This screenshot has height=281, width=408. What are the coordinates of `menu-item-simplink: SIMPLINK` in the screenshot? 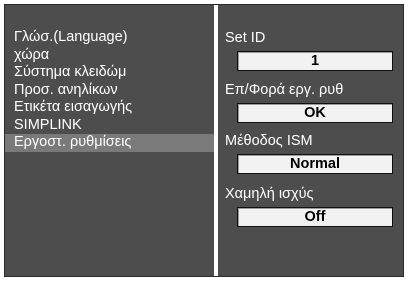 It's located at (109, 126).